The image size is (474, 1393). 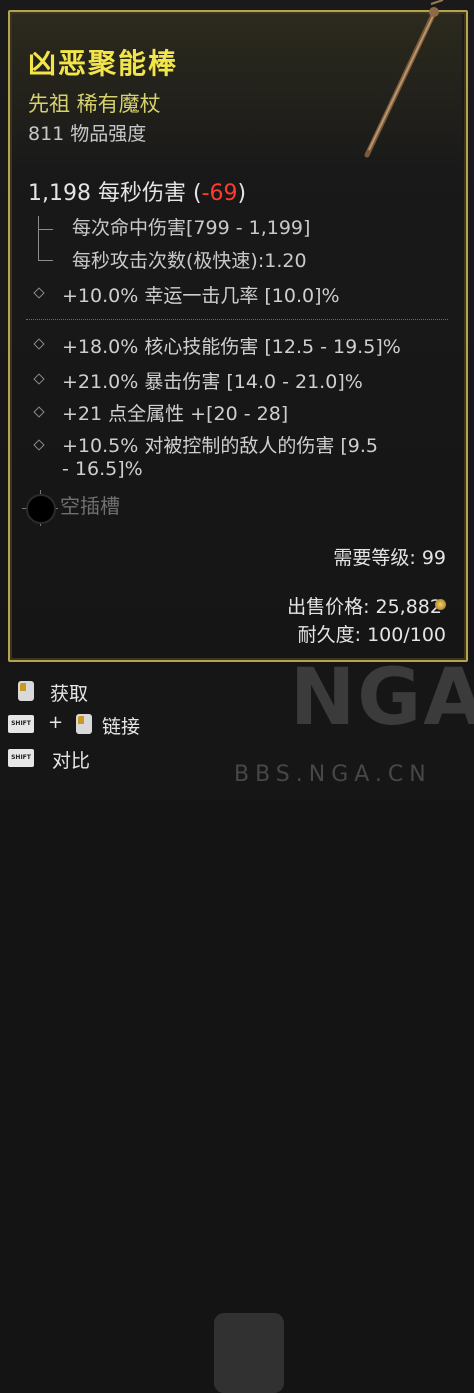 What do you see at coordinates (71, 761) in the screenshot?
I see `compare-label: 对比` at bounding box center [71, 761].